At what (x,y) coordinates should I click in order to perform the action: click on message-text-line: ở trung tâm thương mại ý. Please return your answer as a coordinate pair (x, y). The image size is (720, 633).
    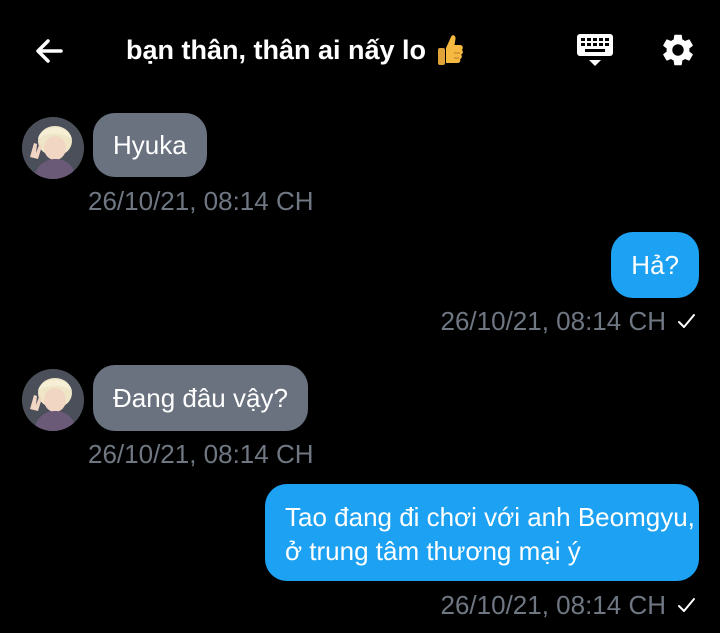
    Looking at the image, I should click on (433, 551).